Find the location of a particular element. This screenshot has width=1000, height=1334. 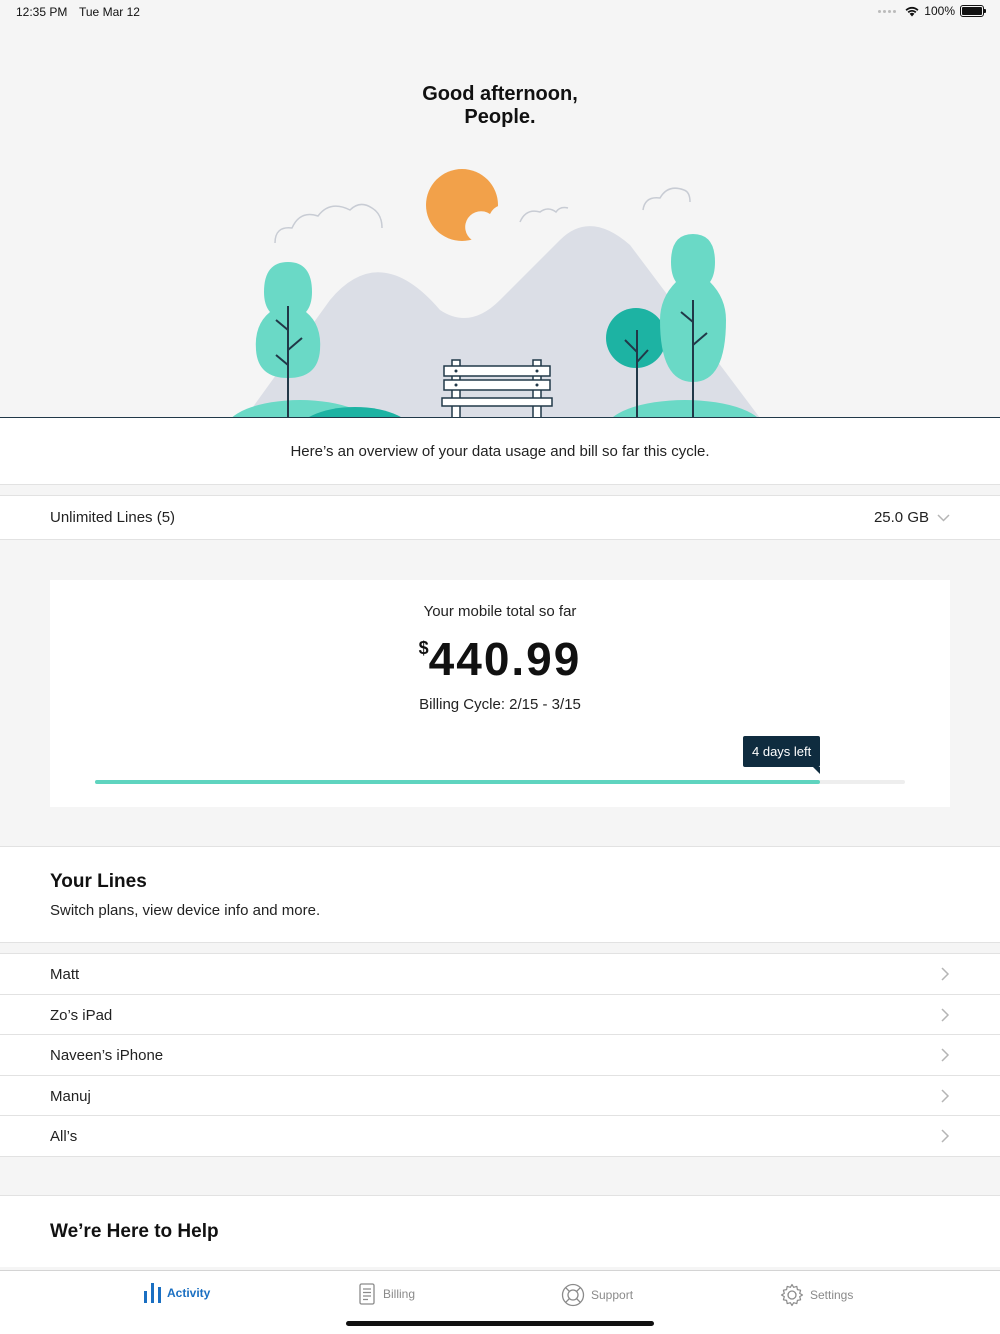

cycle-progress-track is located at coordinates (500, 782).